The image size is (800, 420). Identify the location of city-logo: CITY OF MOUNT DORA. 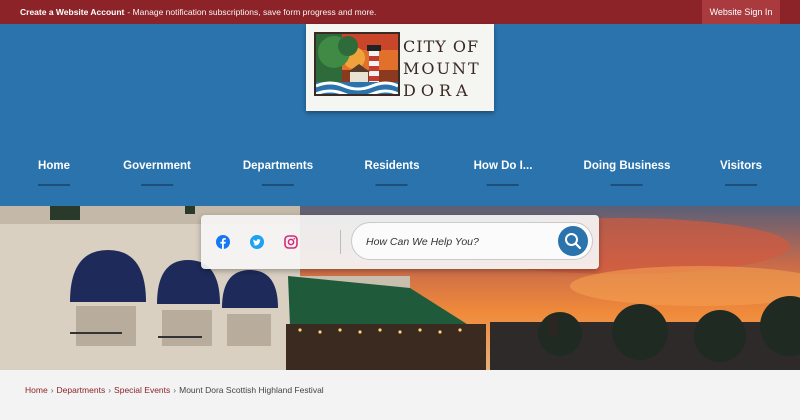
(400, 67).